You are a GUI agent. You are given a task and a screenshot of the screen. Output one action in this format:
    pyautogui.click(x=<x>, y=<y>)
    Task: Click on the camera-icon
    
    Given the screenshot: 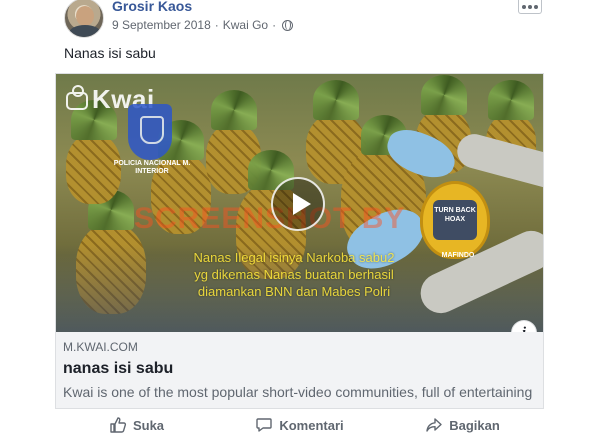 What is the action you would take?
    pyautogui.click(x=77, y=98)
    